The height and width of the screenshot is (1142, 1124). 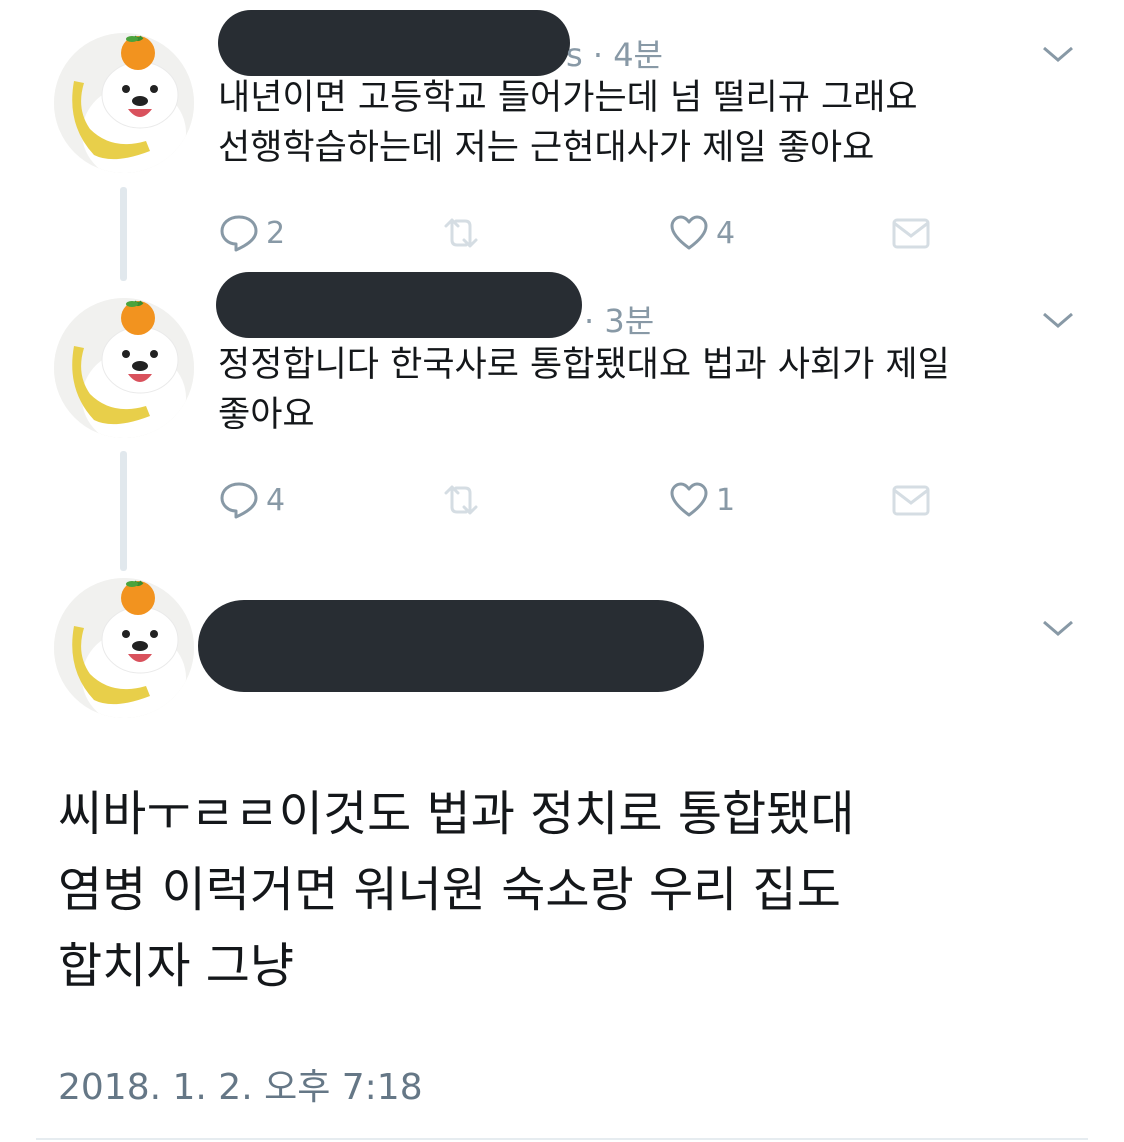 What do you see at coordinates (574, 55) in the screenshot?
I see `username-tail: s` at bounding box center [574, 55].